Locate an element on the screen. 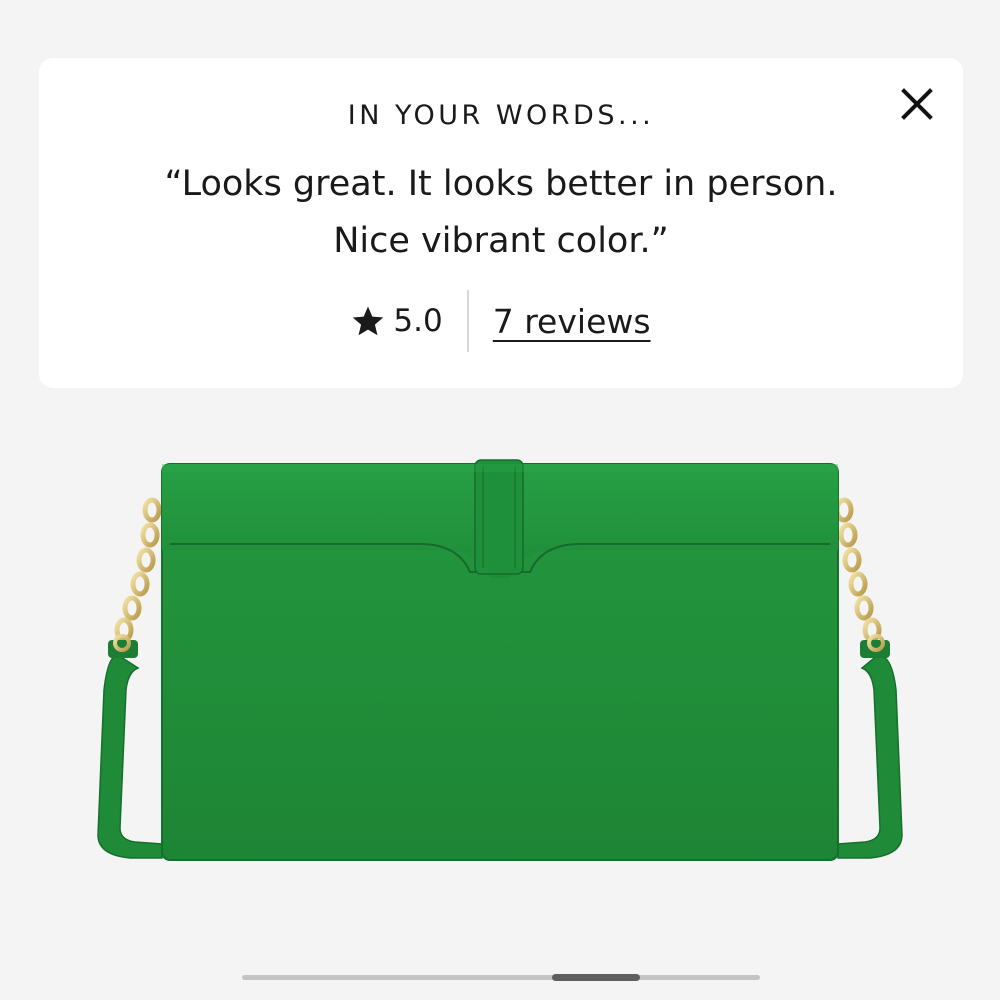 The width and height of the screenshot is (1000, 1000). review-quote-line-1: “Looks great. It looks better in person. is located at coordinates (501, 184).